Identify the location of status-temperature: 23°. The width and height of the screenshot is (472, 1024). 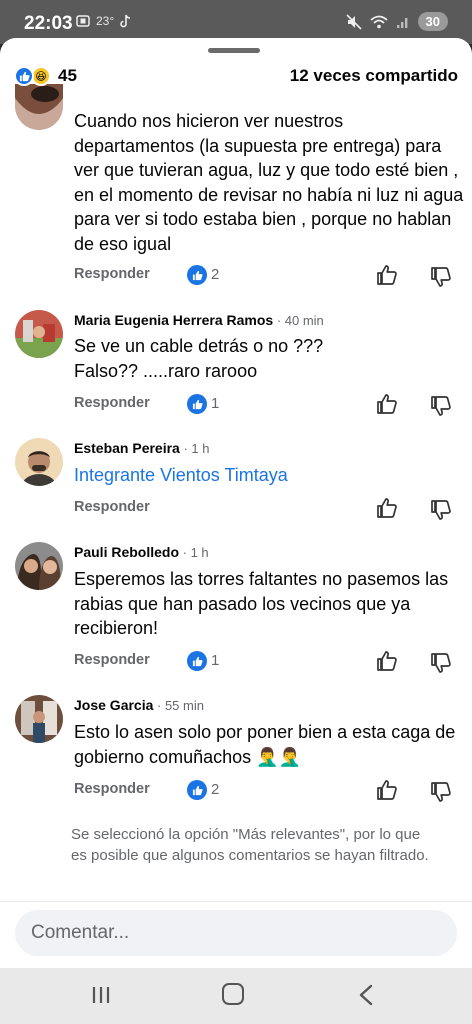
(105, 21).